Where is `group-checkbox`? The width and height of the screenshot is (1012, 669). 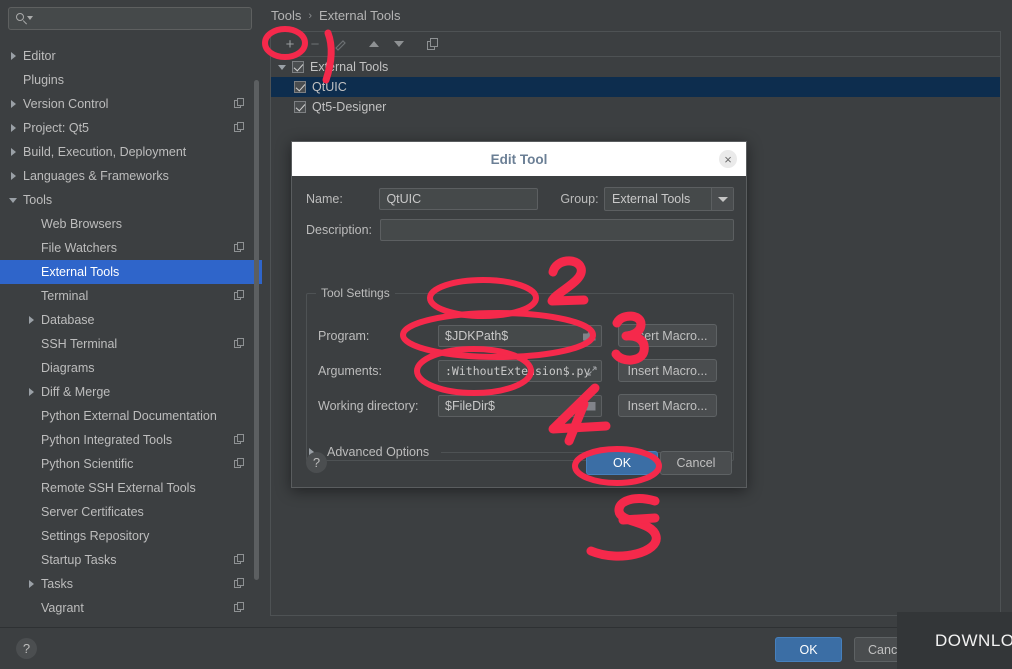 group-checkbox is located at coordinates (298, 67).